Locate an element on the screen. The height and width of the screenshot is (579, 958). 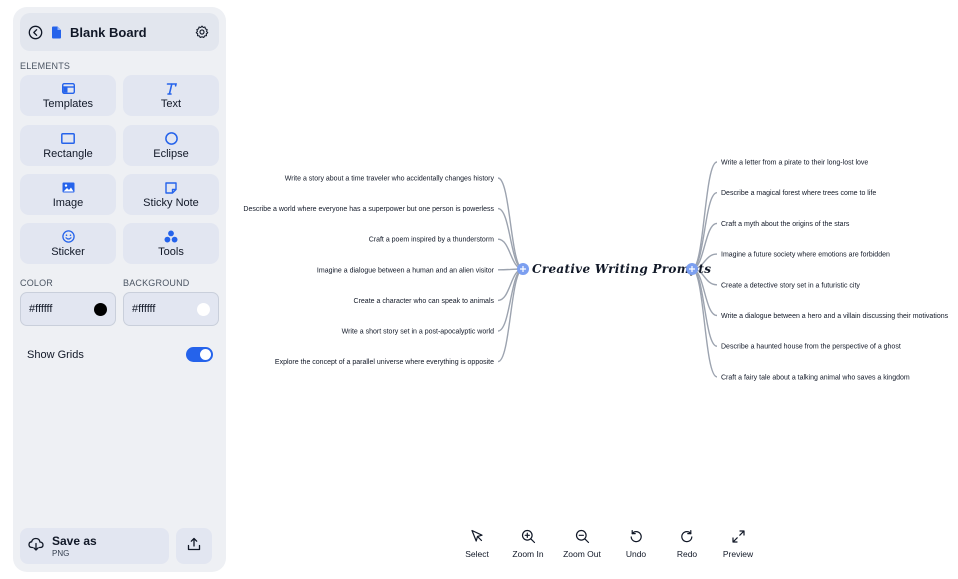
document-icon is located at coordinates (56, 32).